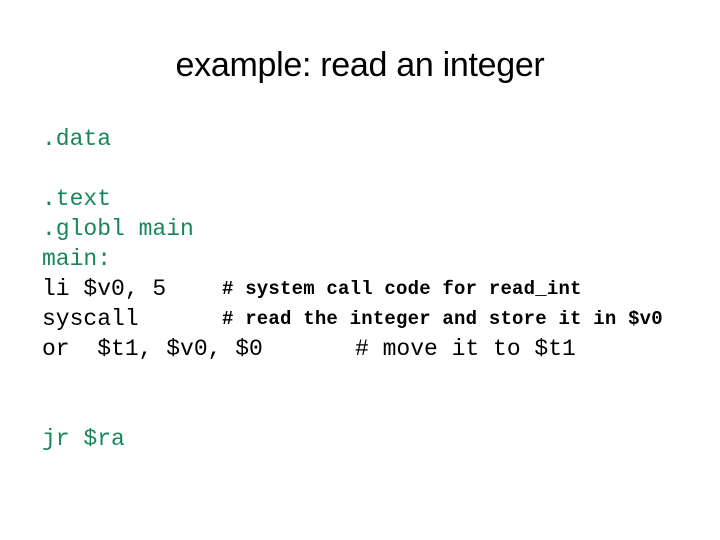  Describe the element at coordinates (118, 229) in the screenshot. I see `code-line-text: .globl main` at that location.